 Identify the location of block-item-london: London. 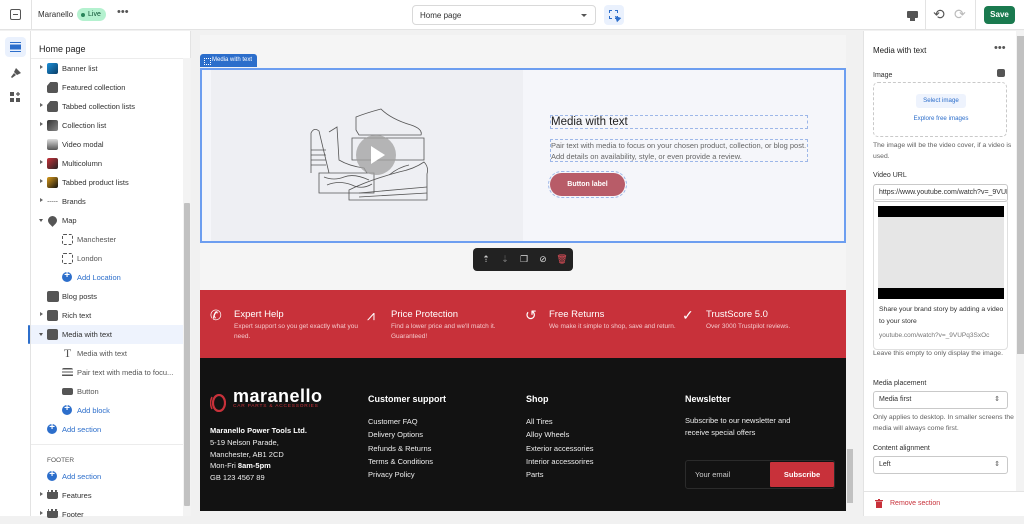
(107, 258).